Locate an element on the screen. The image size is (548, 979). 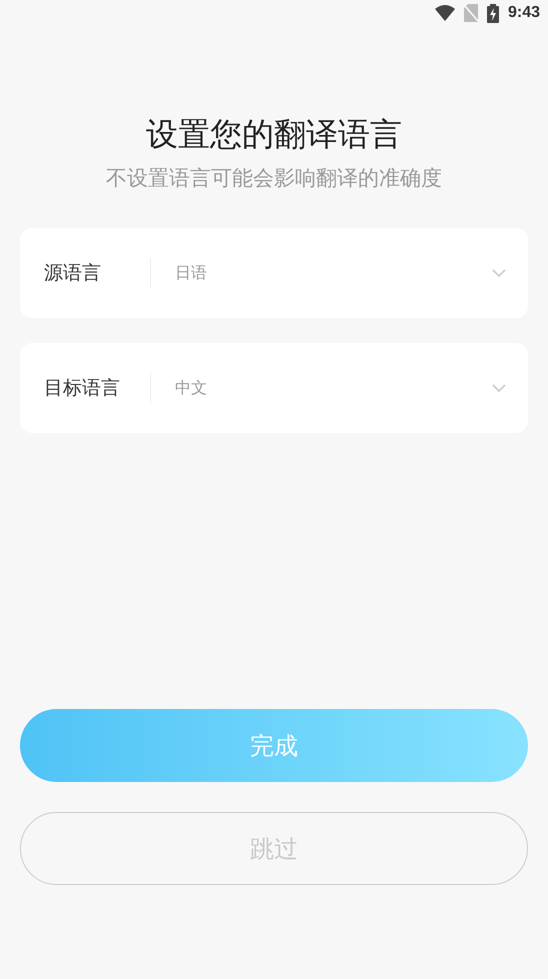
no-sim-icon is located at coordinates (471, 13).